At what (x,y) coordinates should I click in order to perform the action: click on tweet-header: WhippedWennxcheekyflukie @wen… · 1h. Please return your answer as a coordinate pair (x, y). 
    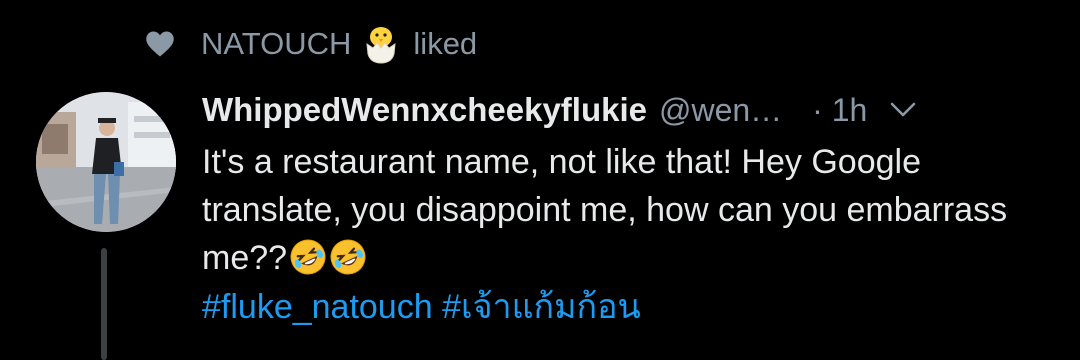
    Looking at the image, I should click on (632, 110).